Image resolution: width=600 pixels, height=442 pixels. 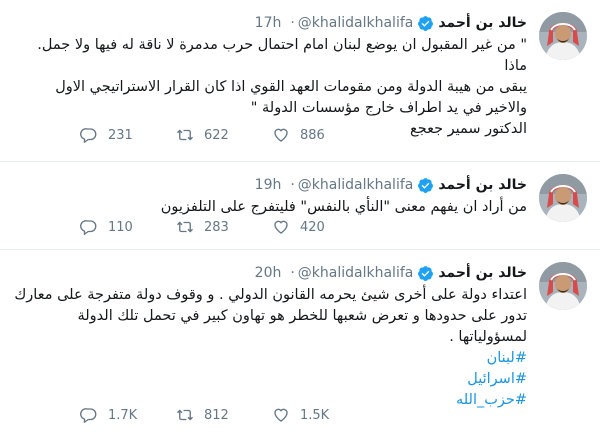 I want to click on retweet-button: 622, so click(x=224, y=135).